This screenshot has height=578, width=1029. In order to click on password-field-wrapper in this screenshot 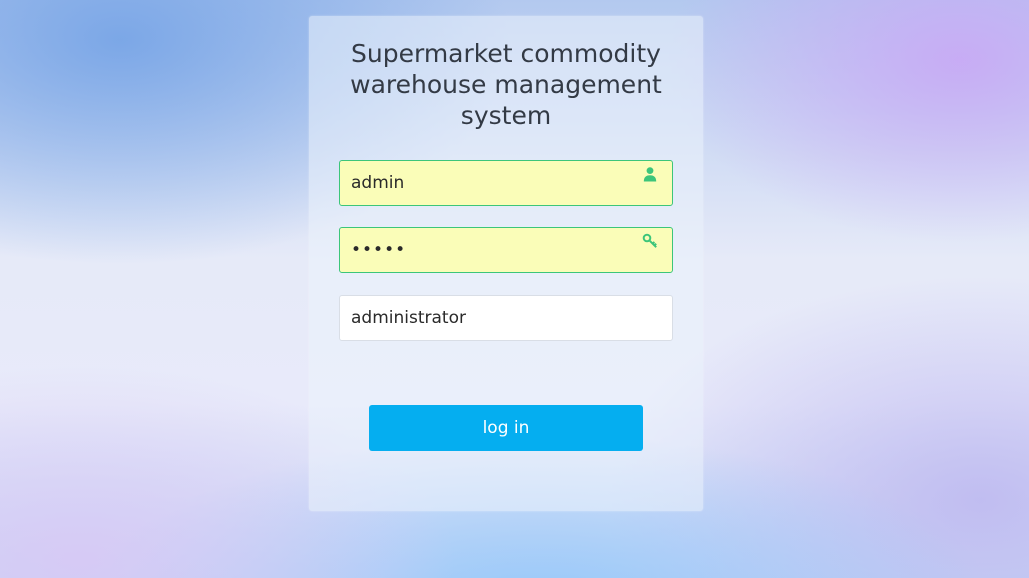, I will do `click(506, 250)`.